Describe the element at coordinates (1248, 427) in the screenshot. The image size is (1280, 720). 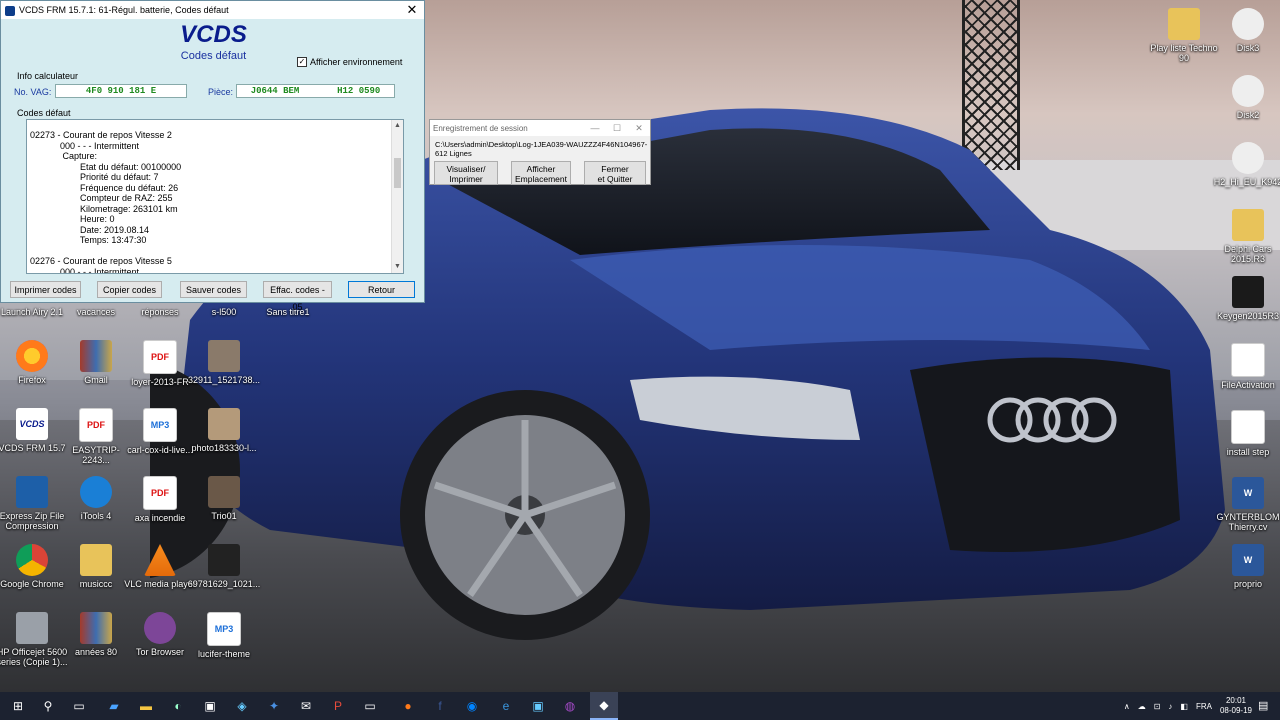
I see `text-file-icon` at that location.